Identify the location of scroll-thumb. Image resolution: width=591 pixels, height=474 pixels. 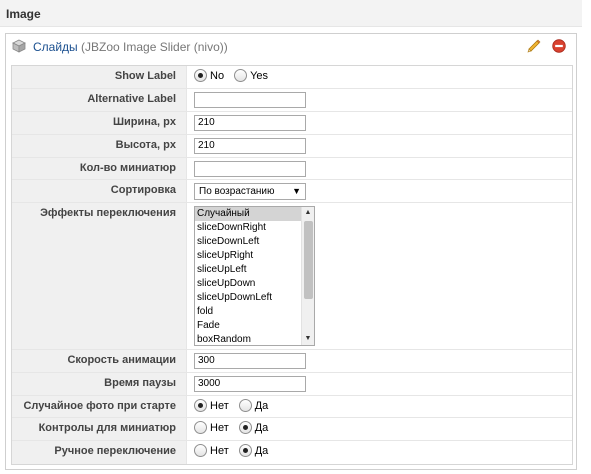
(308, 260).